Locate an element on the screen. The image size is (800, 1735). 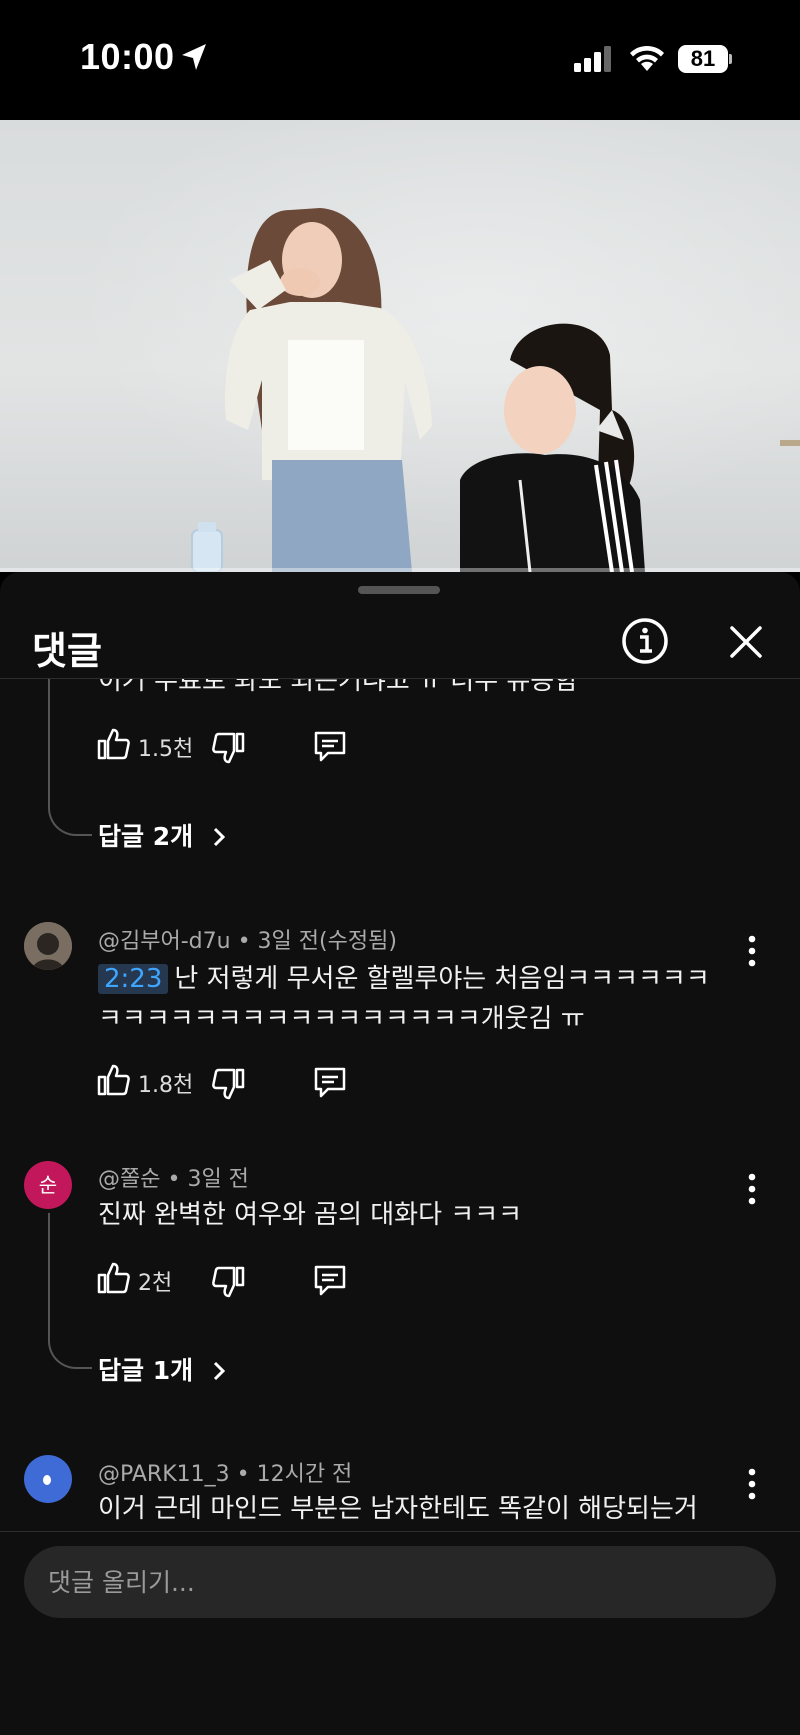
comment-input-bar is located at coordinates (400, 1633).